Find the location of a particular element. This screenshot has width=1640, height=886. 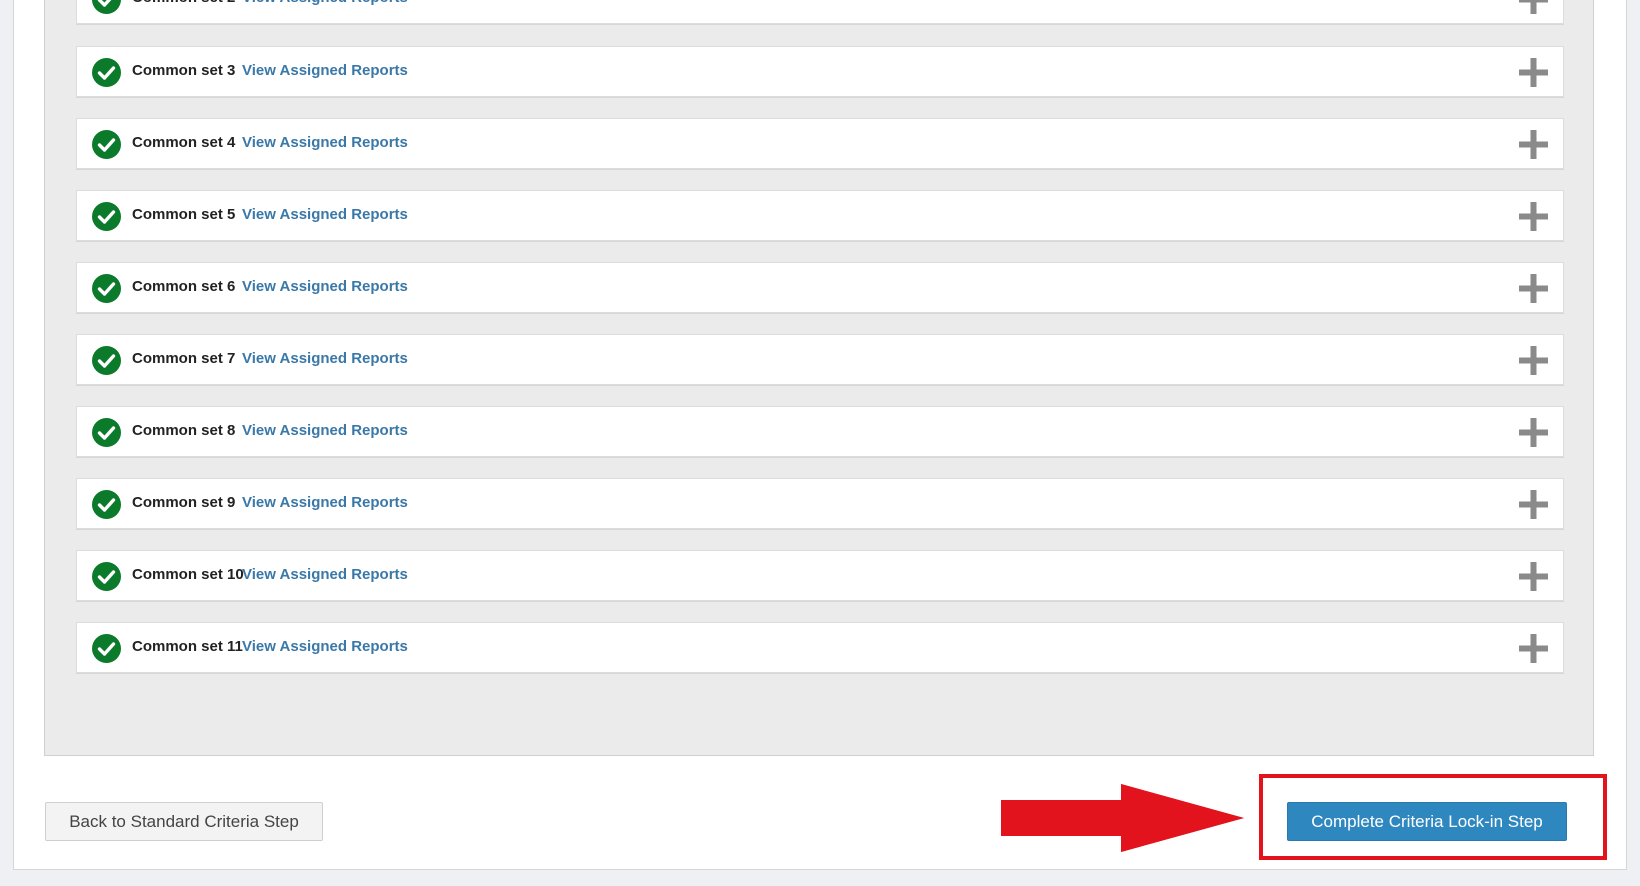

complete-criteria-lock-in-button: Complete Criteria Lock-in Step is located at coordinates (1427, 821).